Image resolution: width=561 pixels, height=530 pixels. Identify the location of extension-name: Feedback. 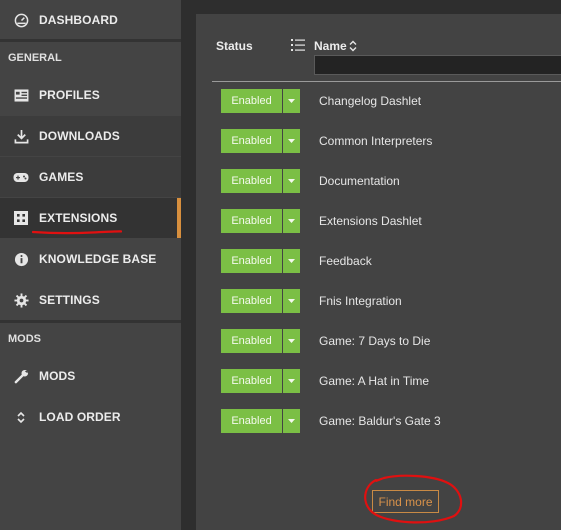
(345, 261).